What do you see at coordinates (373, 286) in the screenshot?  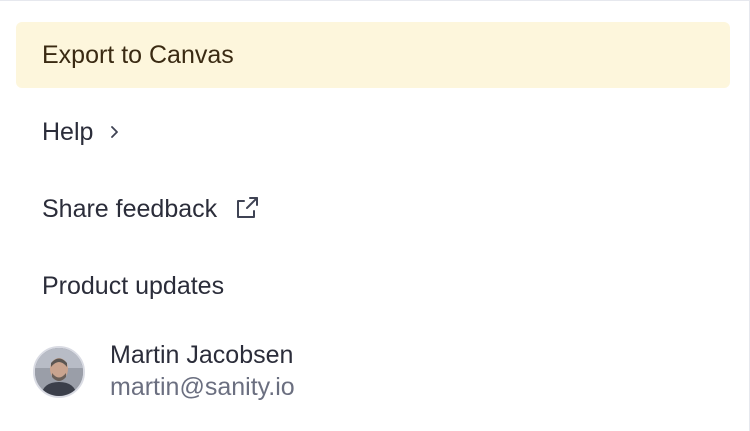 I see `menu-item-product-updates: Product updates` at bounding box center [373, 286].